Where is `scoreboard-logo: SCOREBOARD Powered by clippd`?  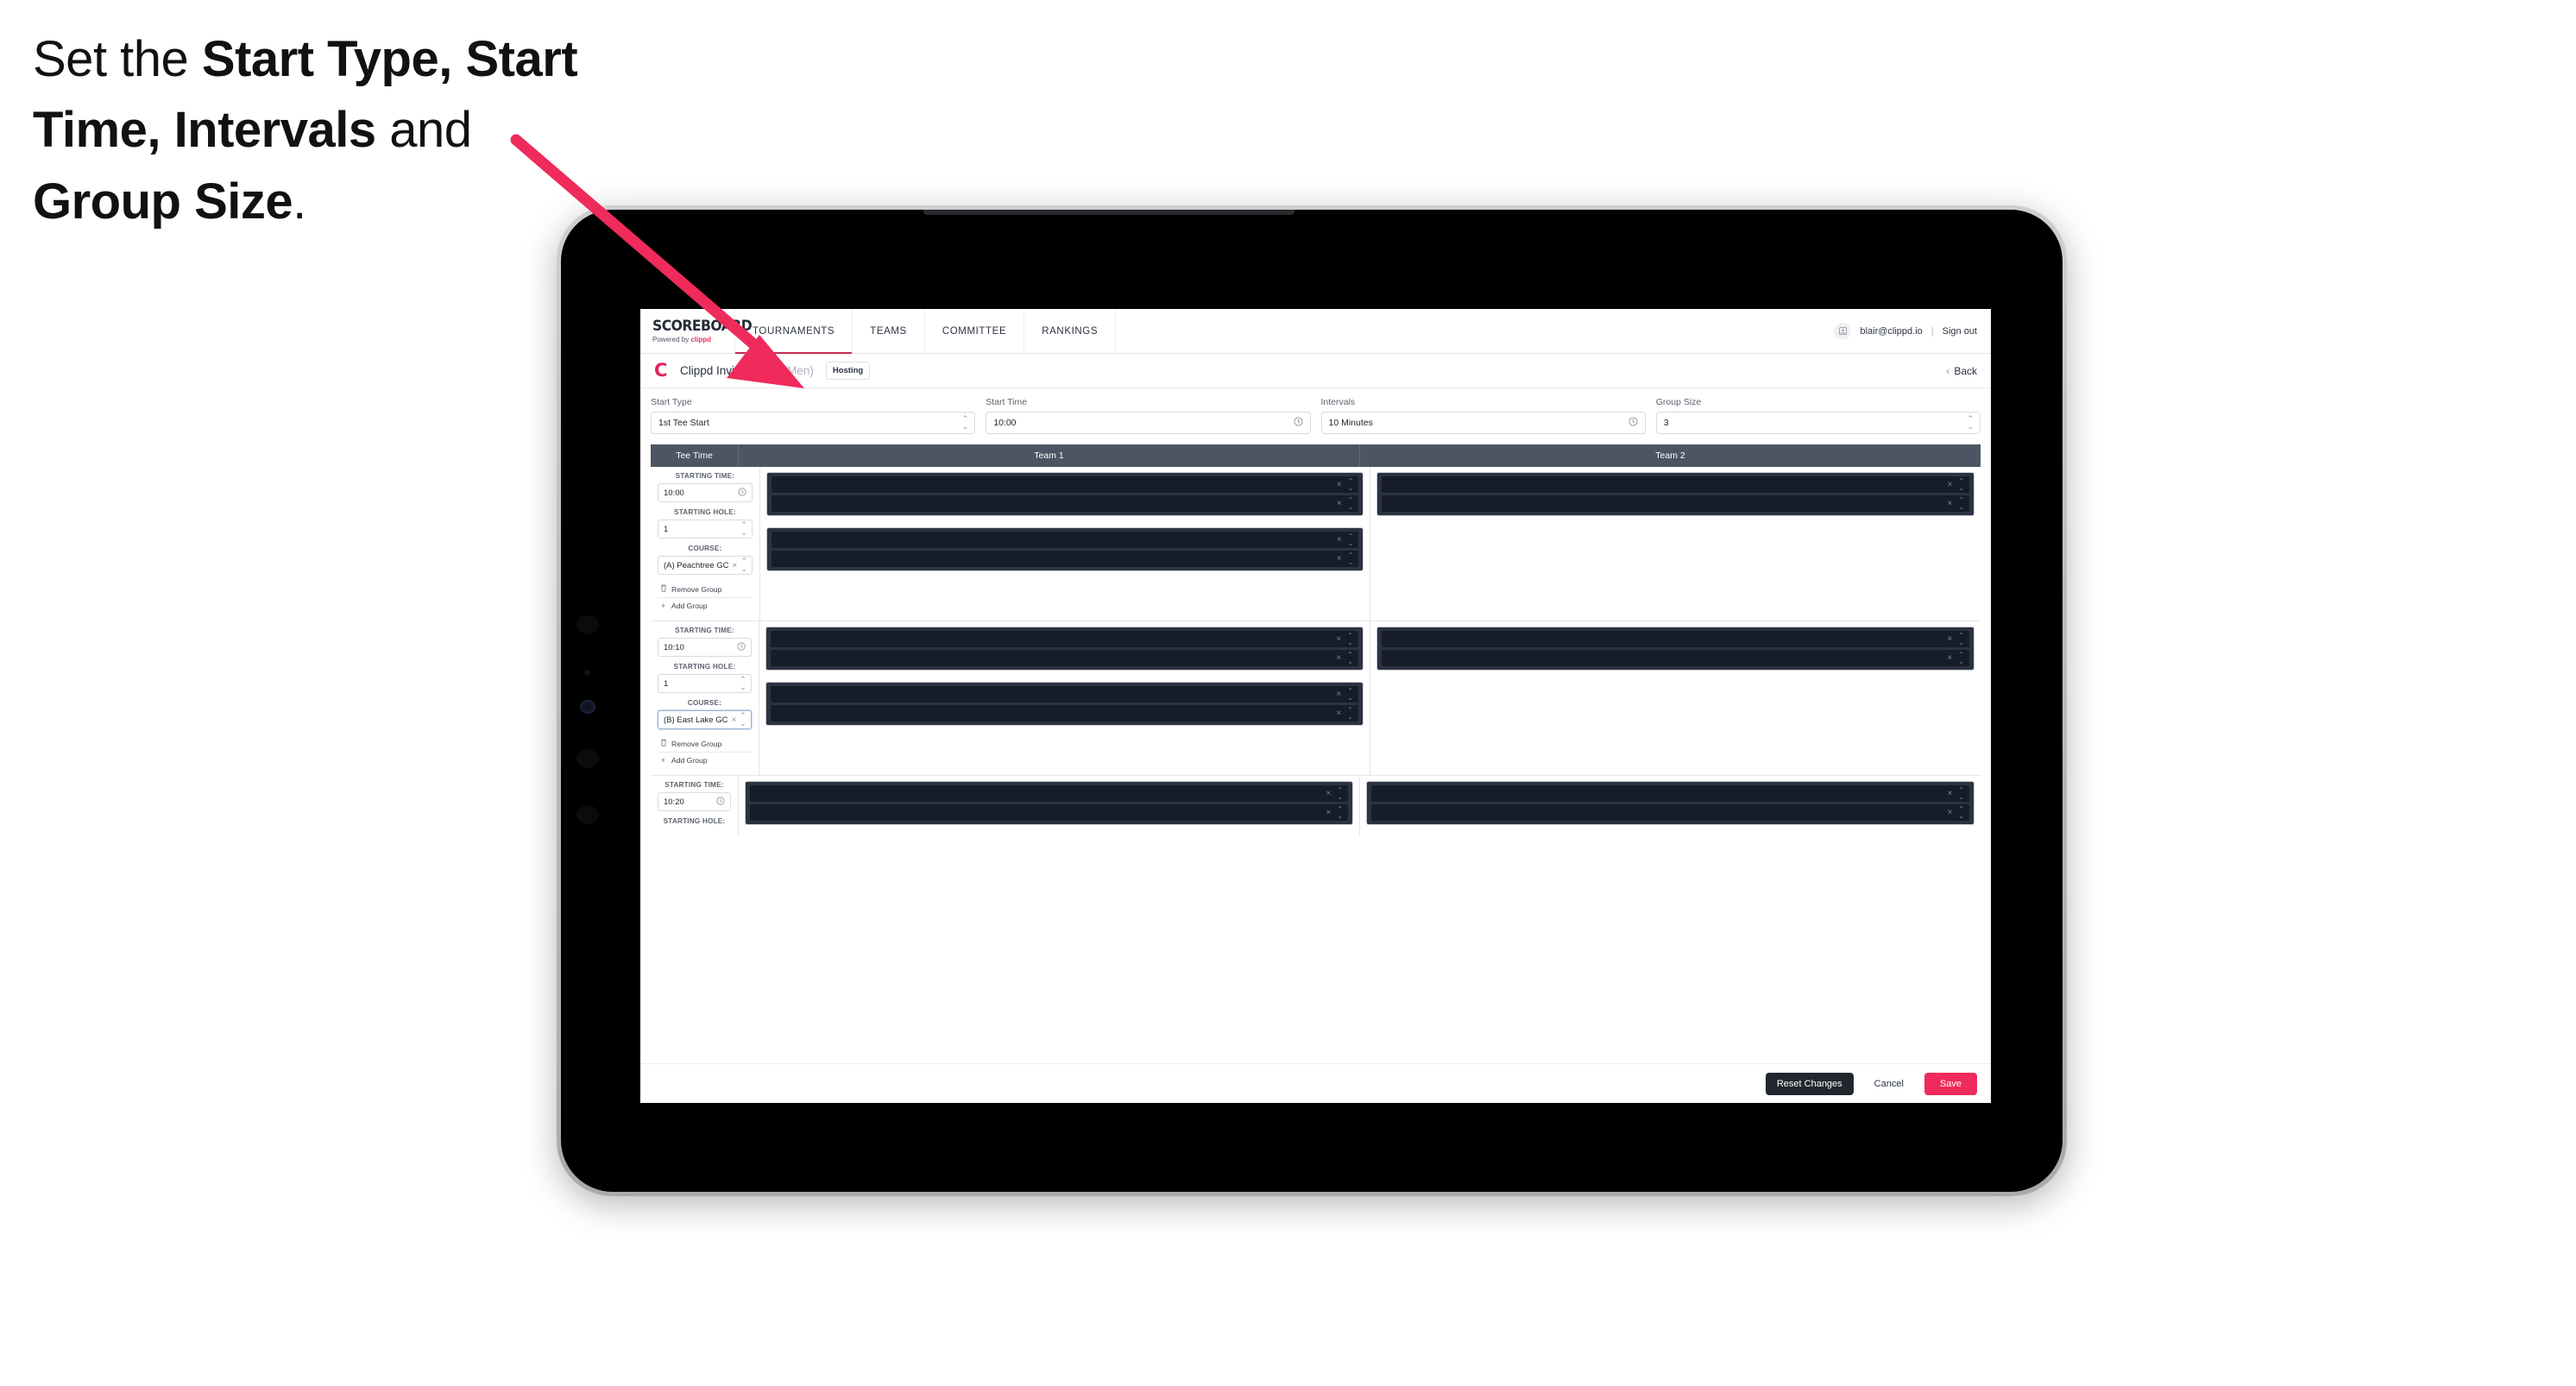 scoreboard-logo: SCOREBOARD Powered by clippd is located at coordinates (697, 331).